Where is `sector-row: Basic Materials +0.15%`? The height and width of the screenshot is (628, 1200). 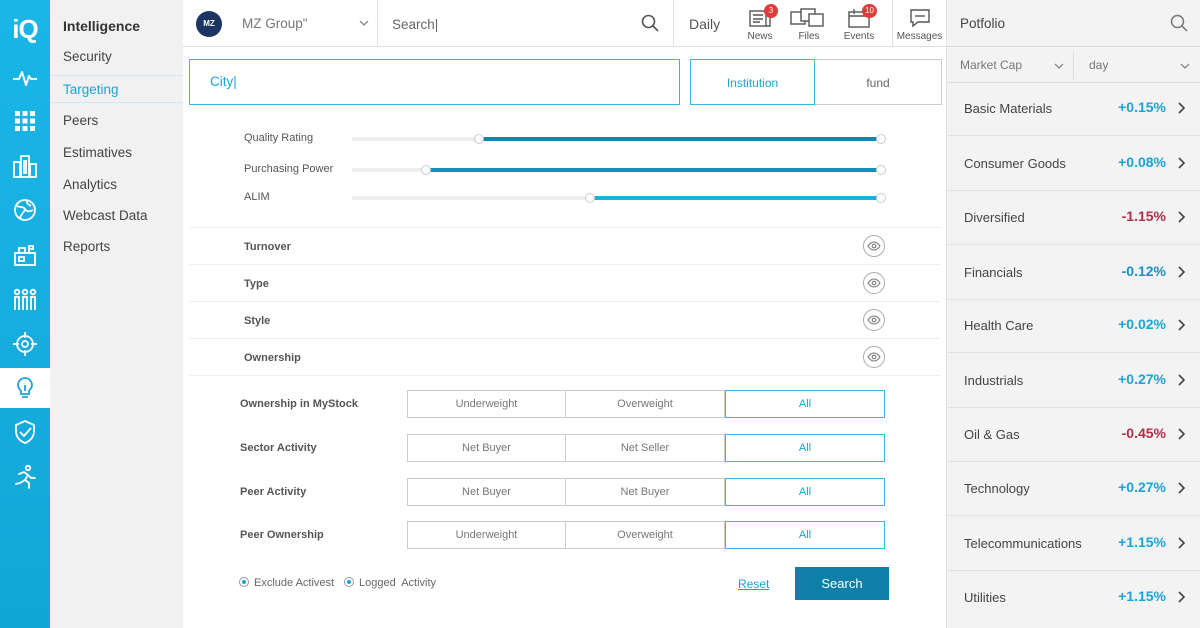
sector-row: Basic Materials +0.15% is located at coordinates (1073, 109).